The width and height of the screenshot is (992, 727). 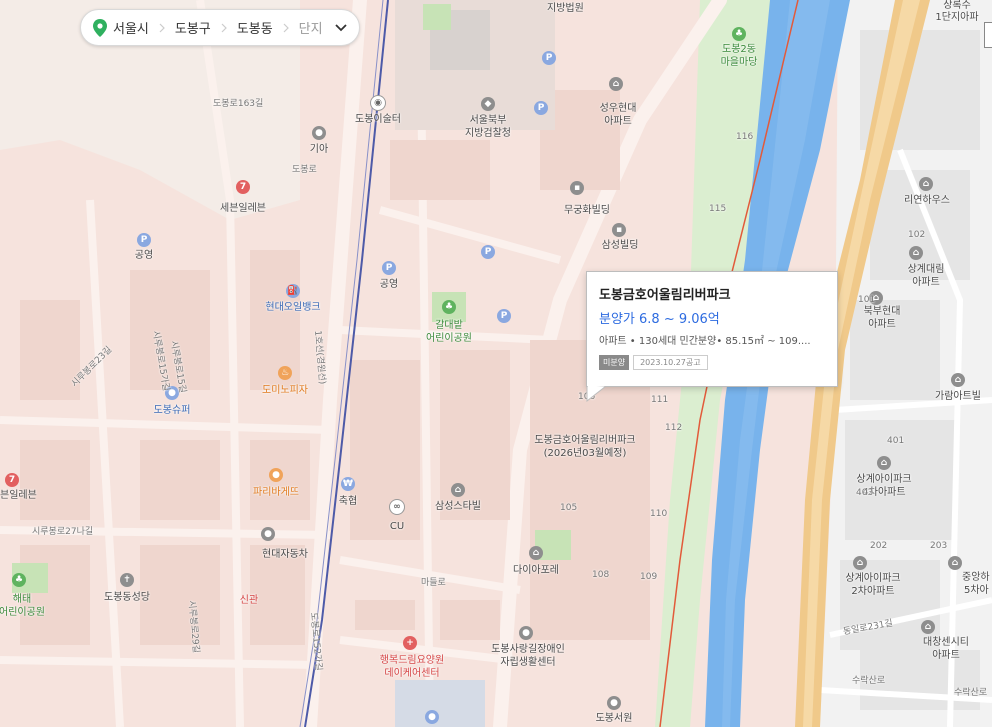 What do you see at coordinates (63, 532) in the screenshot?
I see `road-label: 시루봉로27나길` at bounding box center [63, 532].